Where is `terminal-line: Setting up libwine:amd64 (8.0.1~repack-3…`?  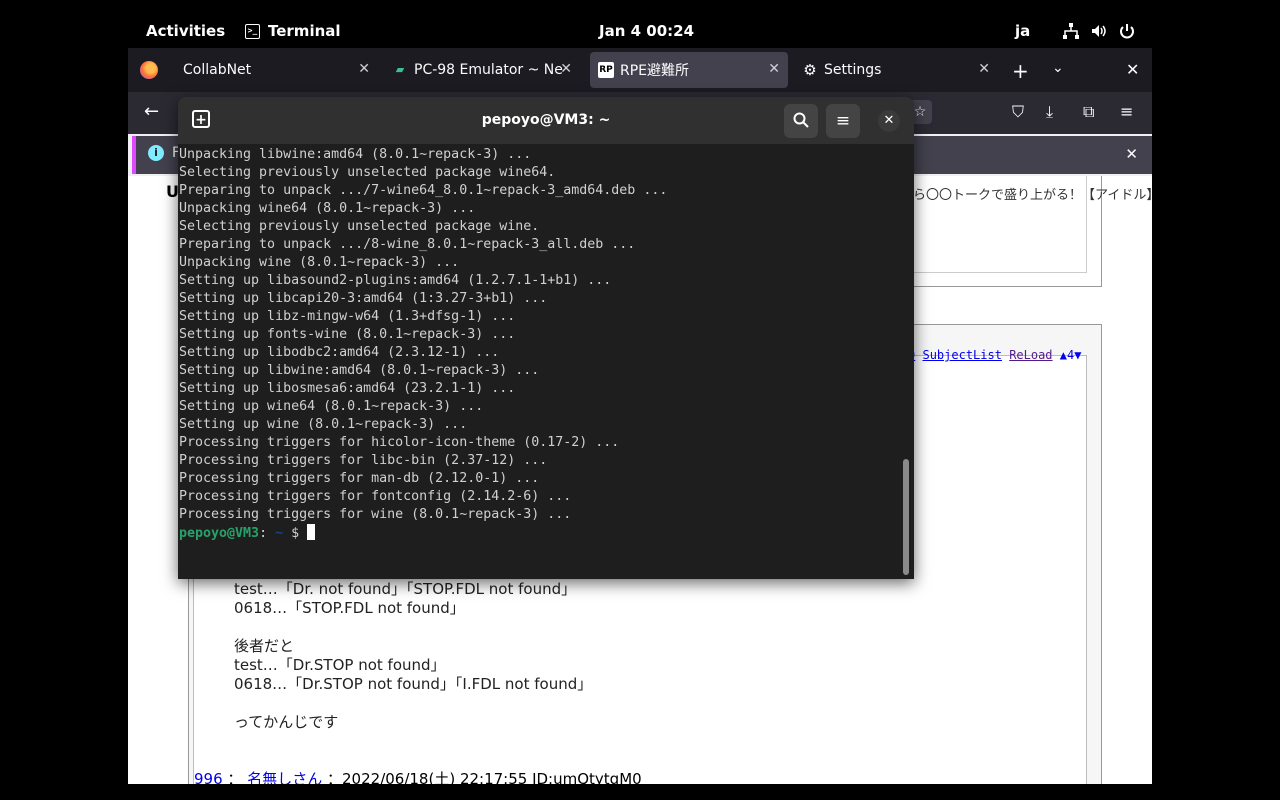 terminal-line: Setting up libwine:amd64 (8.0.1~repack-3… is located at coordinates (359, 370).